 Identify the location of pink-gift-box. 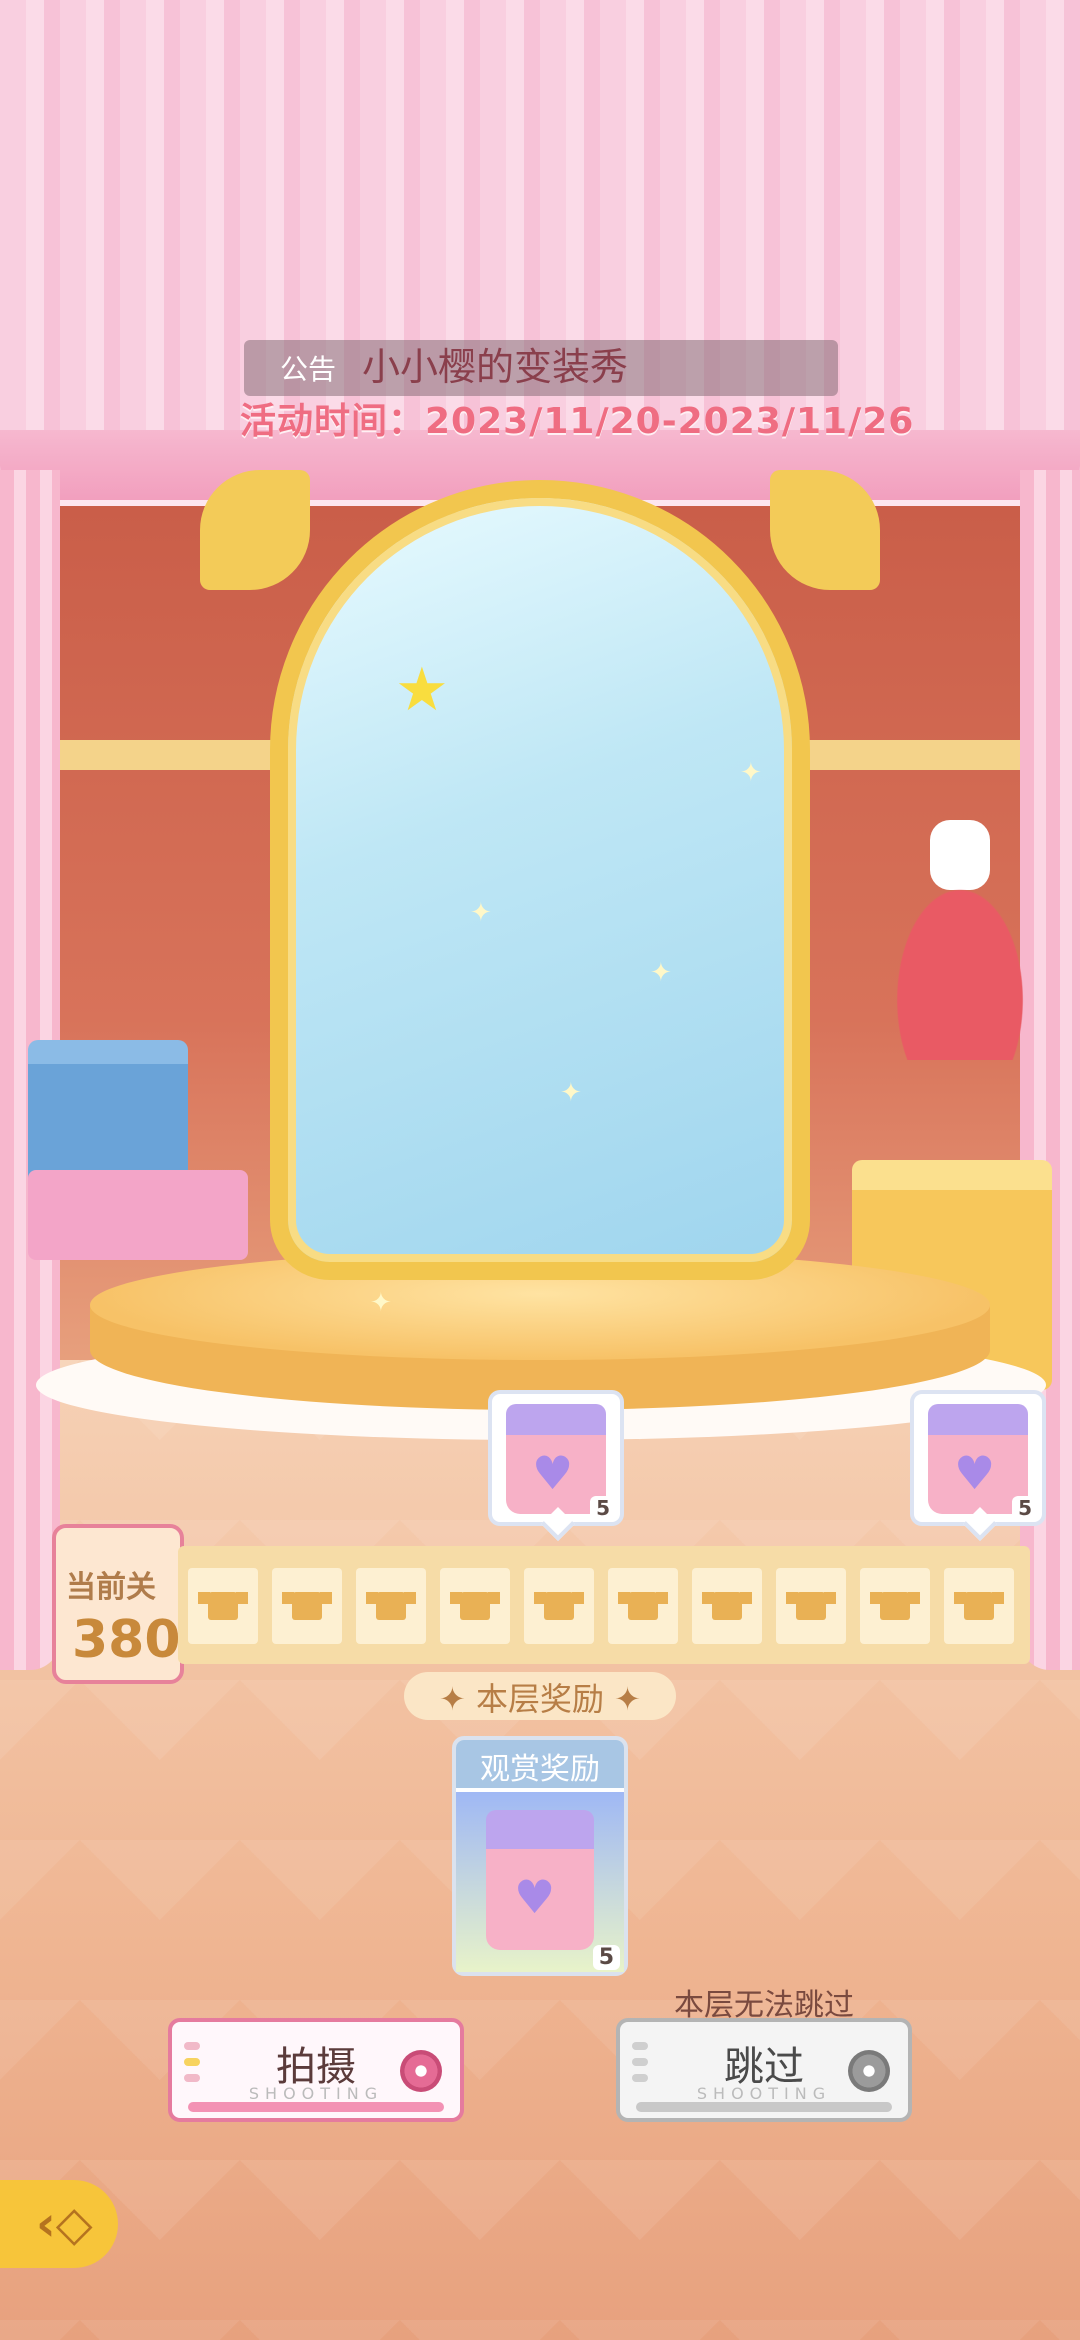
(138, 1215).